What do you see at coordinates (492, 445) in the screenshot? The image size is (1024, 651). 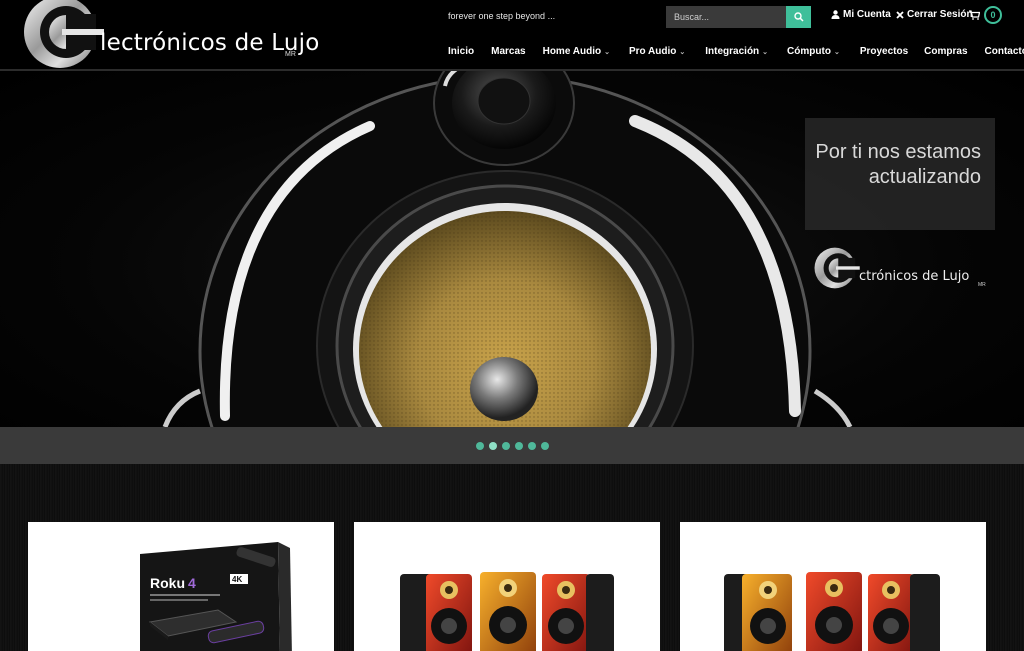 I see `slider-dot-active` at bounding box center [492, 445].